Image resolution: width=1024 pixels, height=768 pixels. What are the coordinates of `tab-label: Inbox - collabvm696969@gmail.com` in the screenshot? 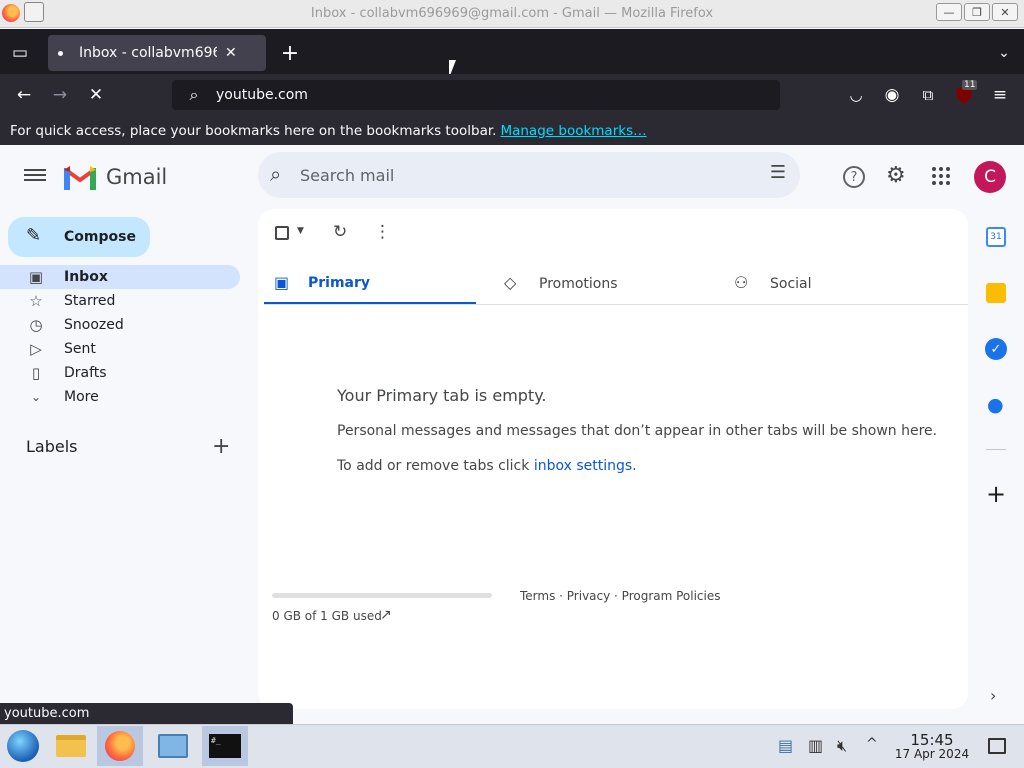 It's located at (148, 53).